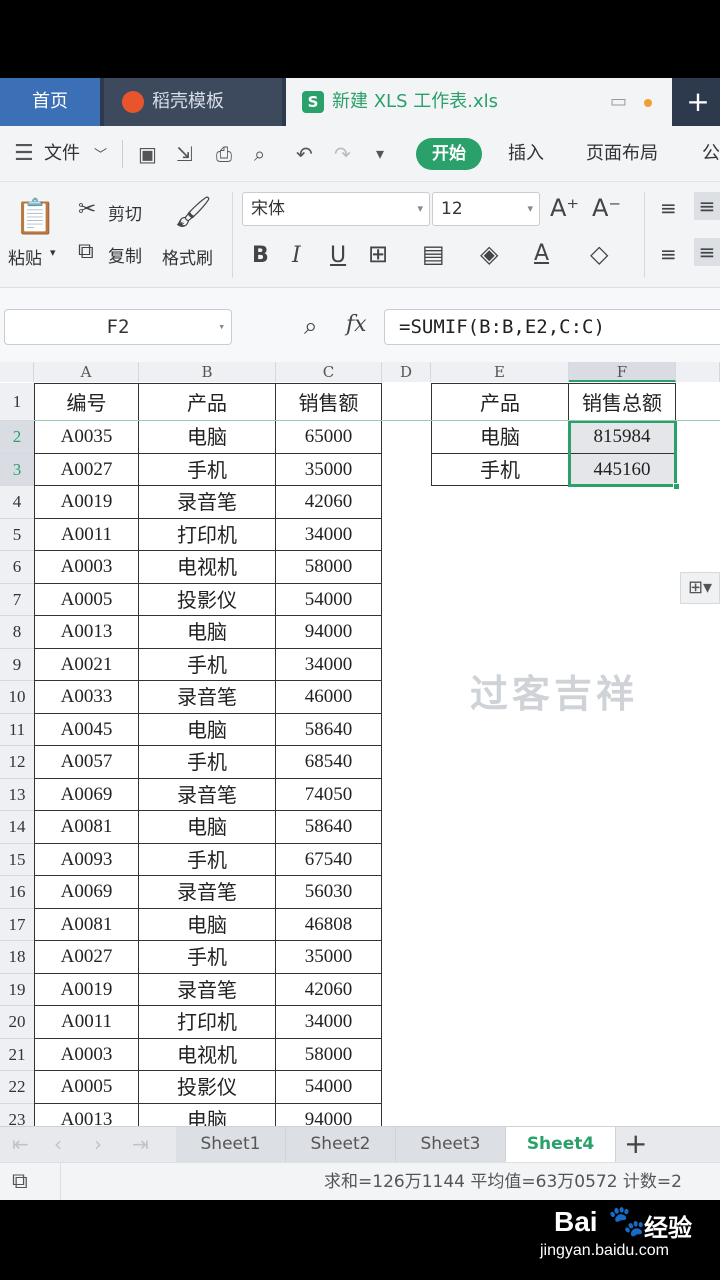  Describe the element at coordinates (86, 567) in the screenshot. I see `table-cell: A0003` at that location.